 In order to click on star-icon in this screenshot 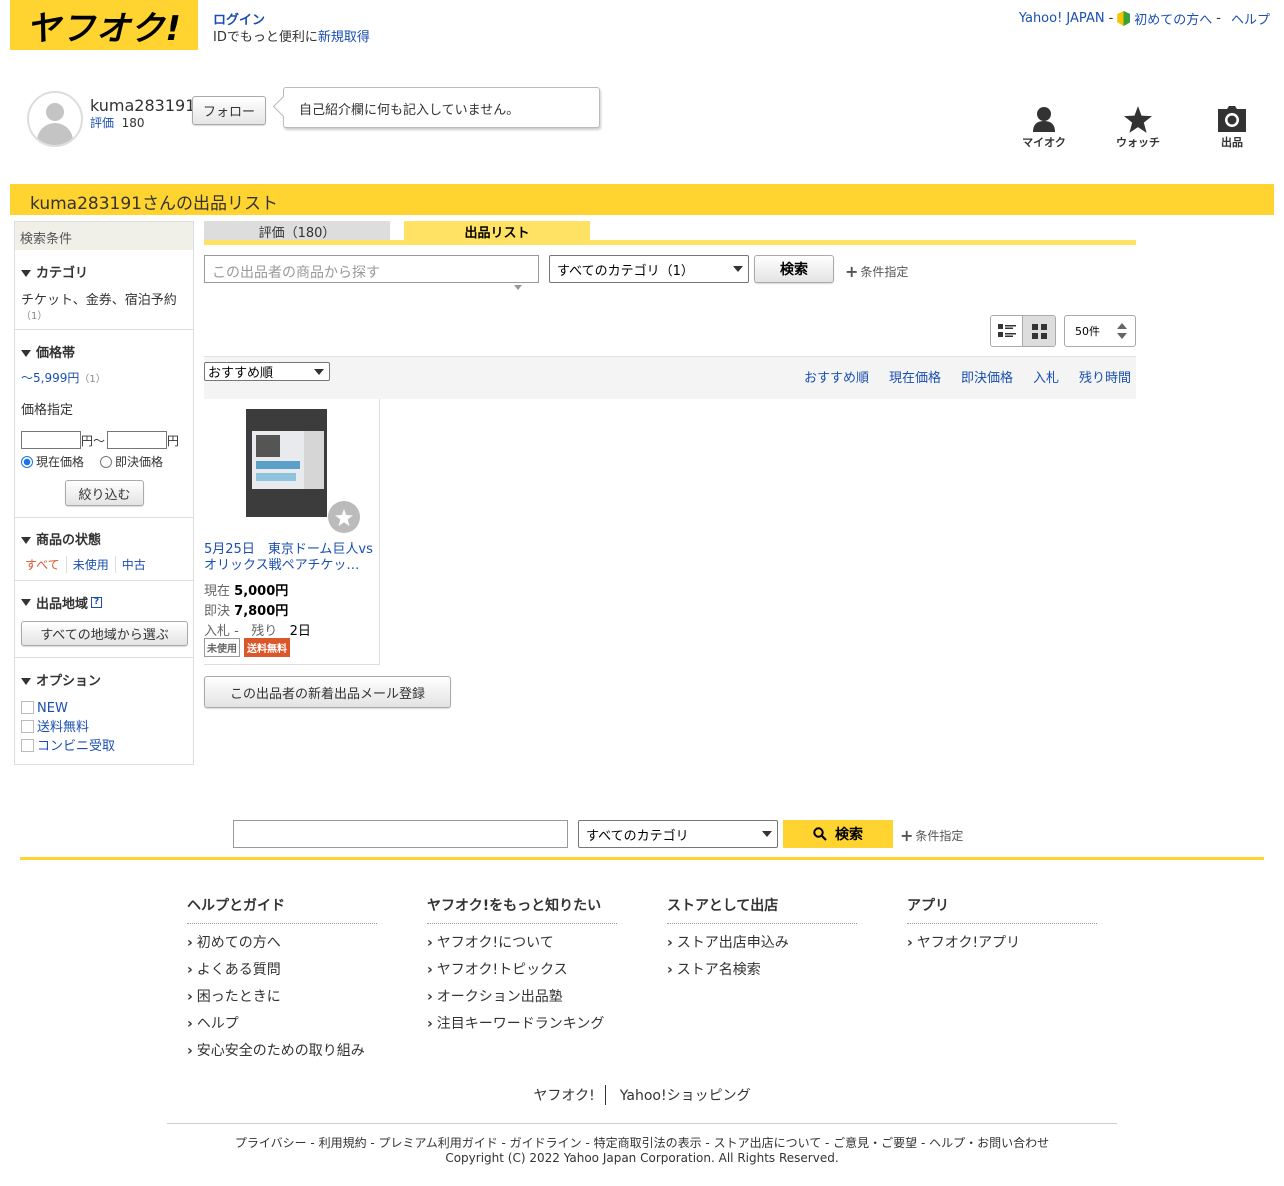, I will do `click(1138, 119)`.